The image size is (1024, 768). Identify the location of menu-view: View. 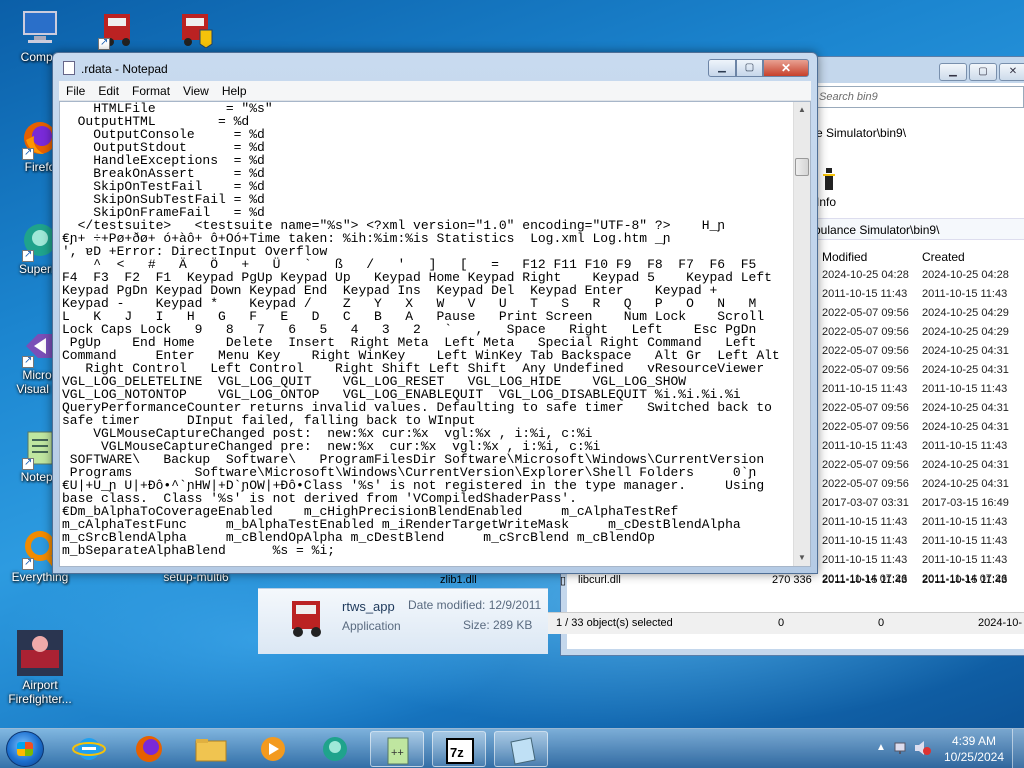
(195, 89).